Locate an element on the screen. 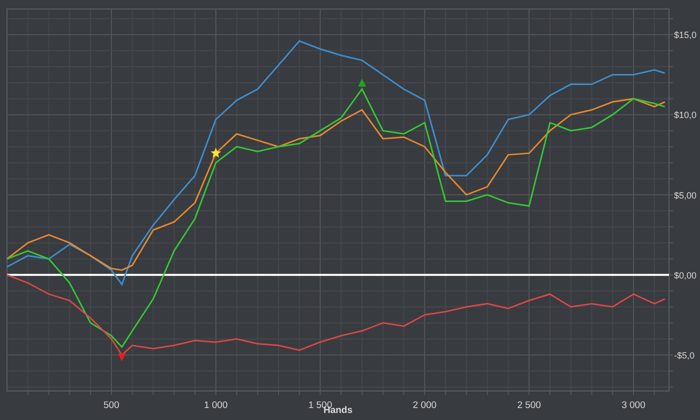 Image resolution: width=700 pixels, height=420 pixels. y-tick-label: $0,00 is located at coordinates (685, 275).